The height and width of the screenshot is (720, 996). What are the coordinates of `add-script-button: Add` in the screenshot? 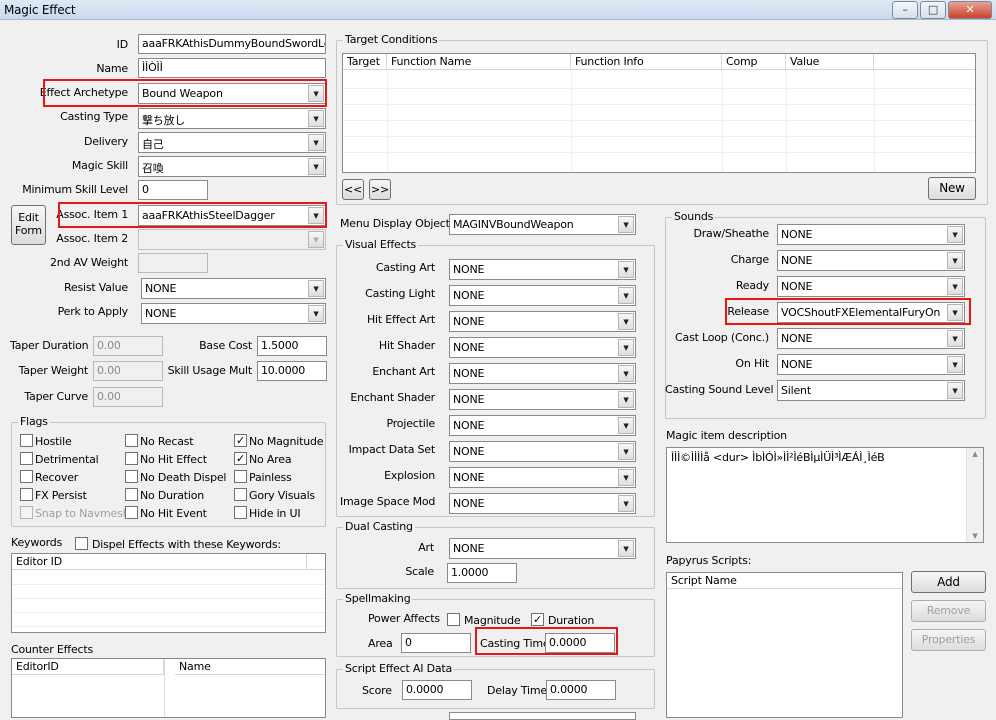 It's located at (948, 582).